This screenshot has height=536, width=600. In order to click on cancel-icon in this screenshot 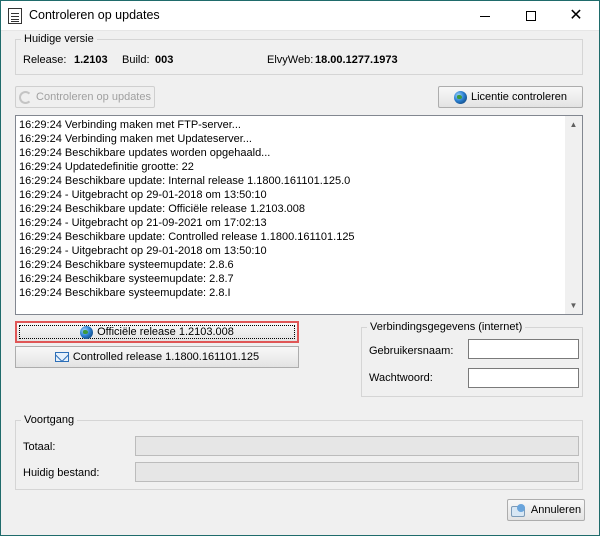, I will do `click(518, 510)`.